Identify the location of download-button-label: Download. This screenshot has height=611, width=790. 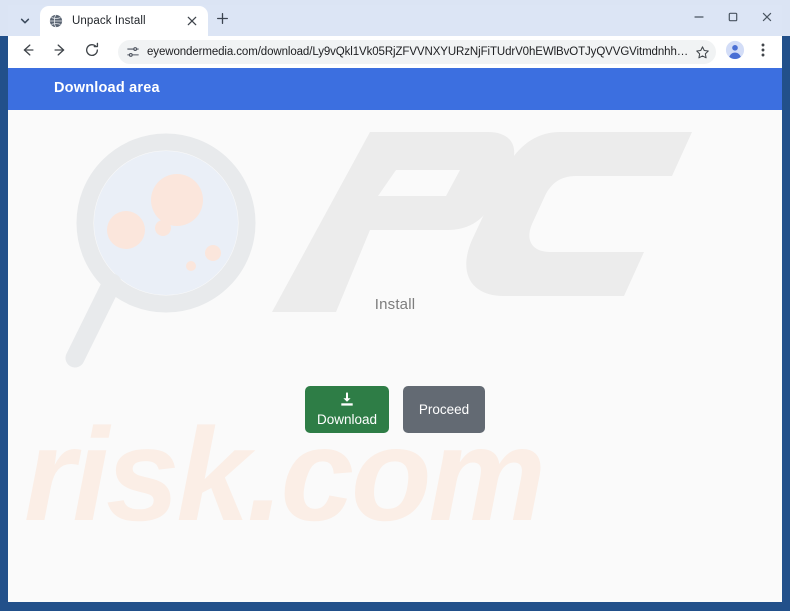
(347, 419).